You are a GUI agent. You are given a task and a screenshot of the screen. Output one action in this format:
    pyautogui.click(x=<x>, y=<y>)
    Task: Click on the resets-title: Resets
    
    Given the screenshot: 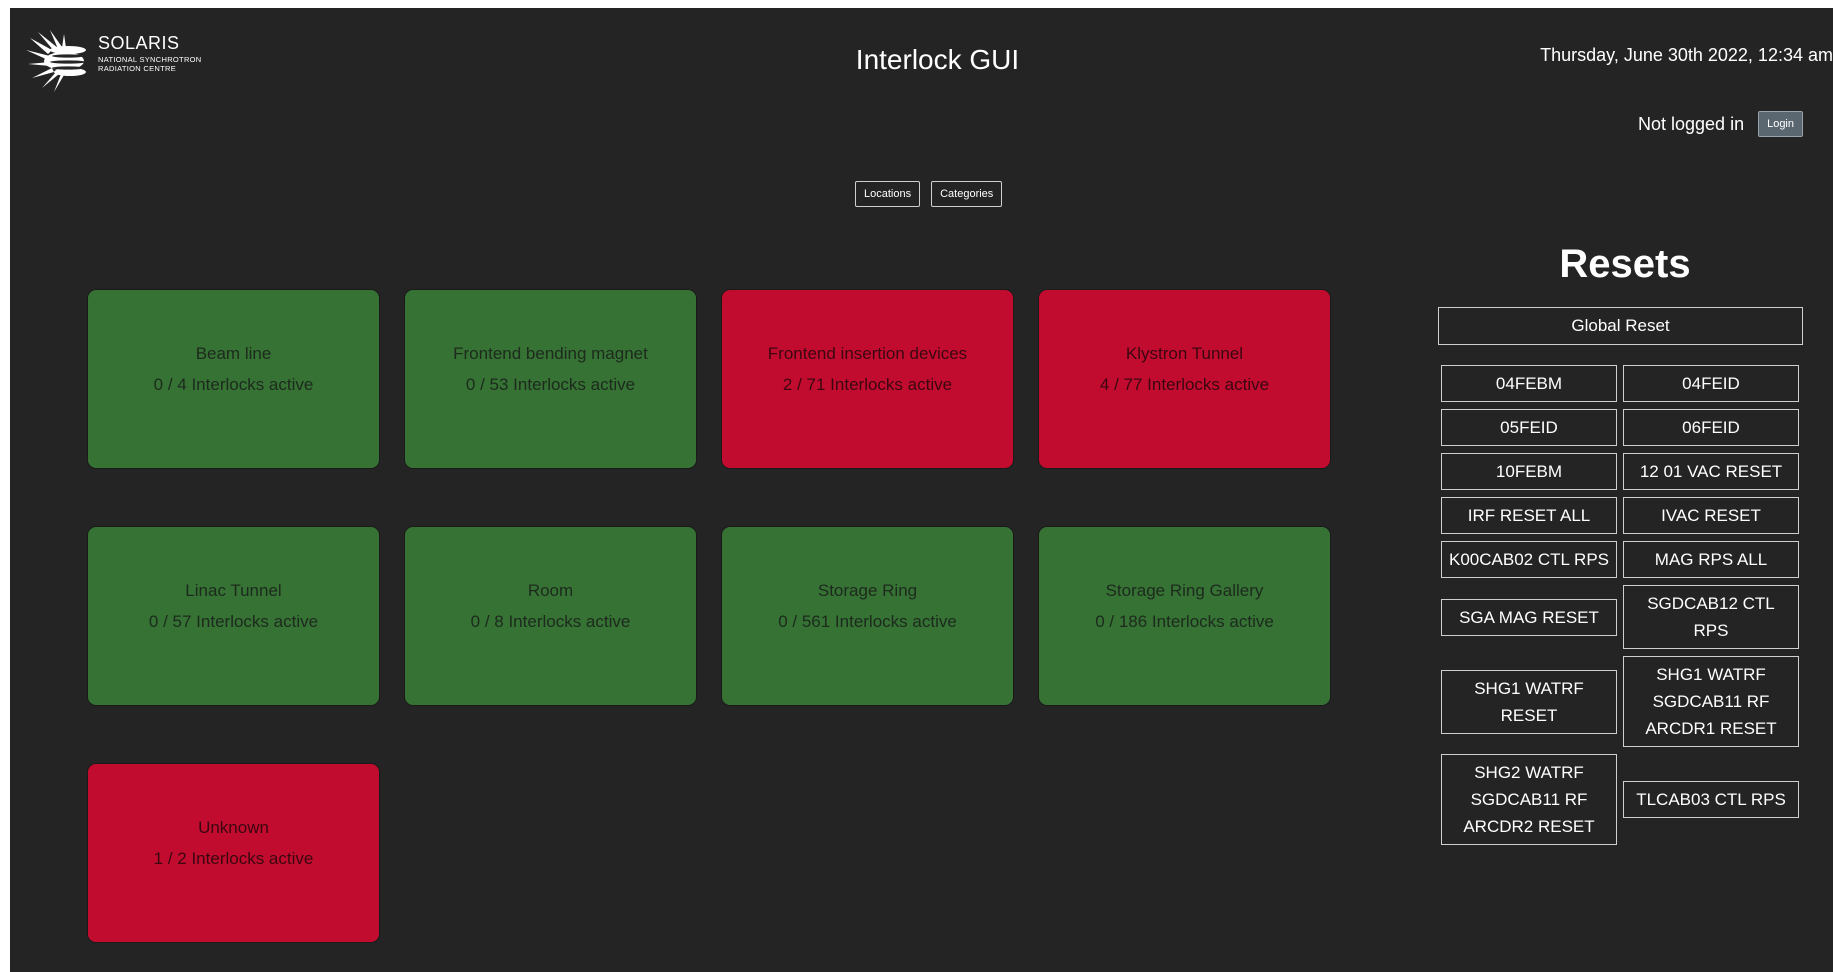 What is the action you would take?
    pyautogui.click(x=1625, y=264)
    